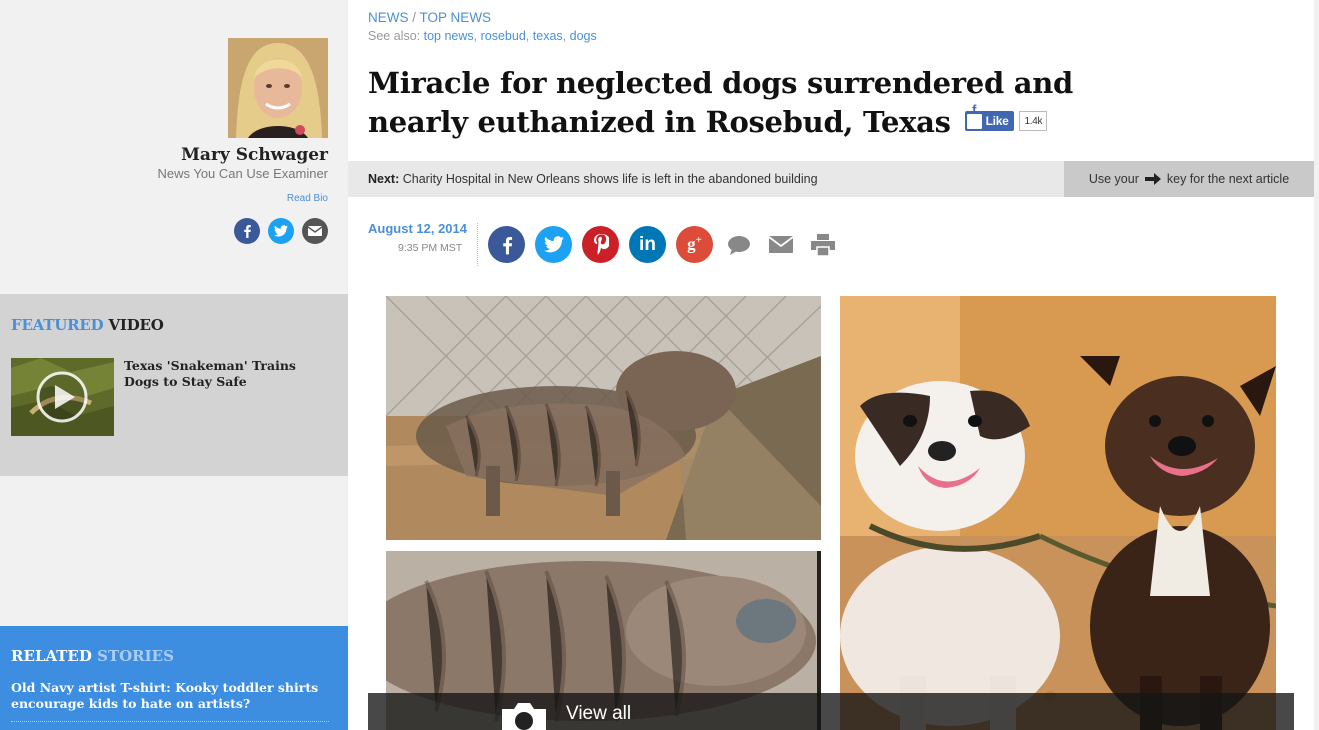 The height and width of the screenshot is (730, 1319). Describe the element at coordinates (394, 36) in the screenshot. I see `see-also-label: See also:` at that location.